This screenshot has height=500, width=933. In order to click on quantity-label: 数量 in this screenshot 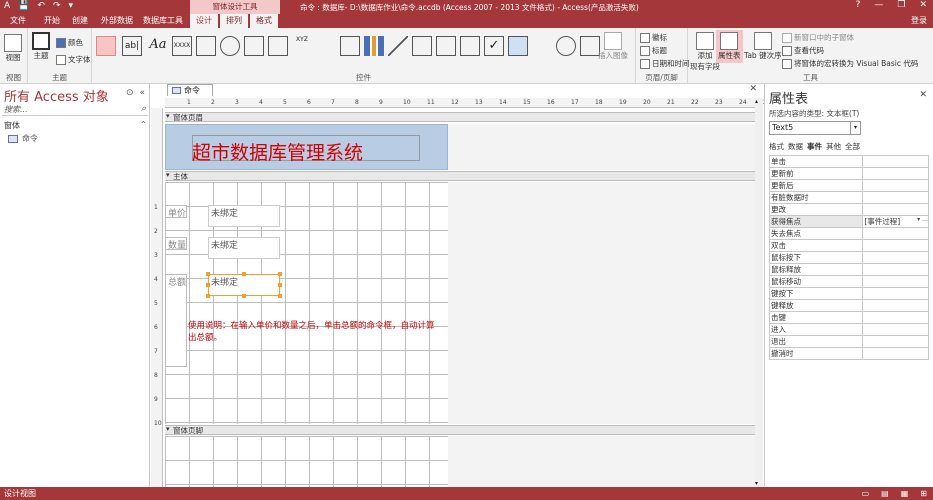, I will do `click(176, 244)`.